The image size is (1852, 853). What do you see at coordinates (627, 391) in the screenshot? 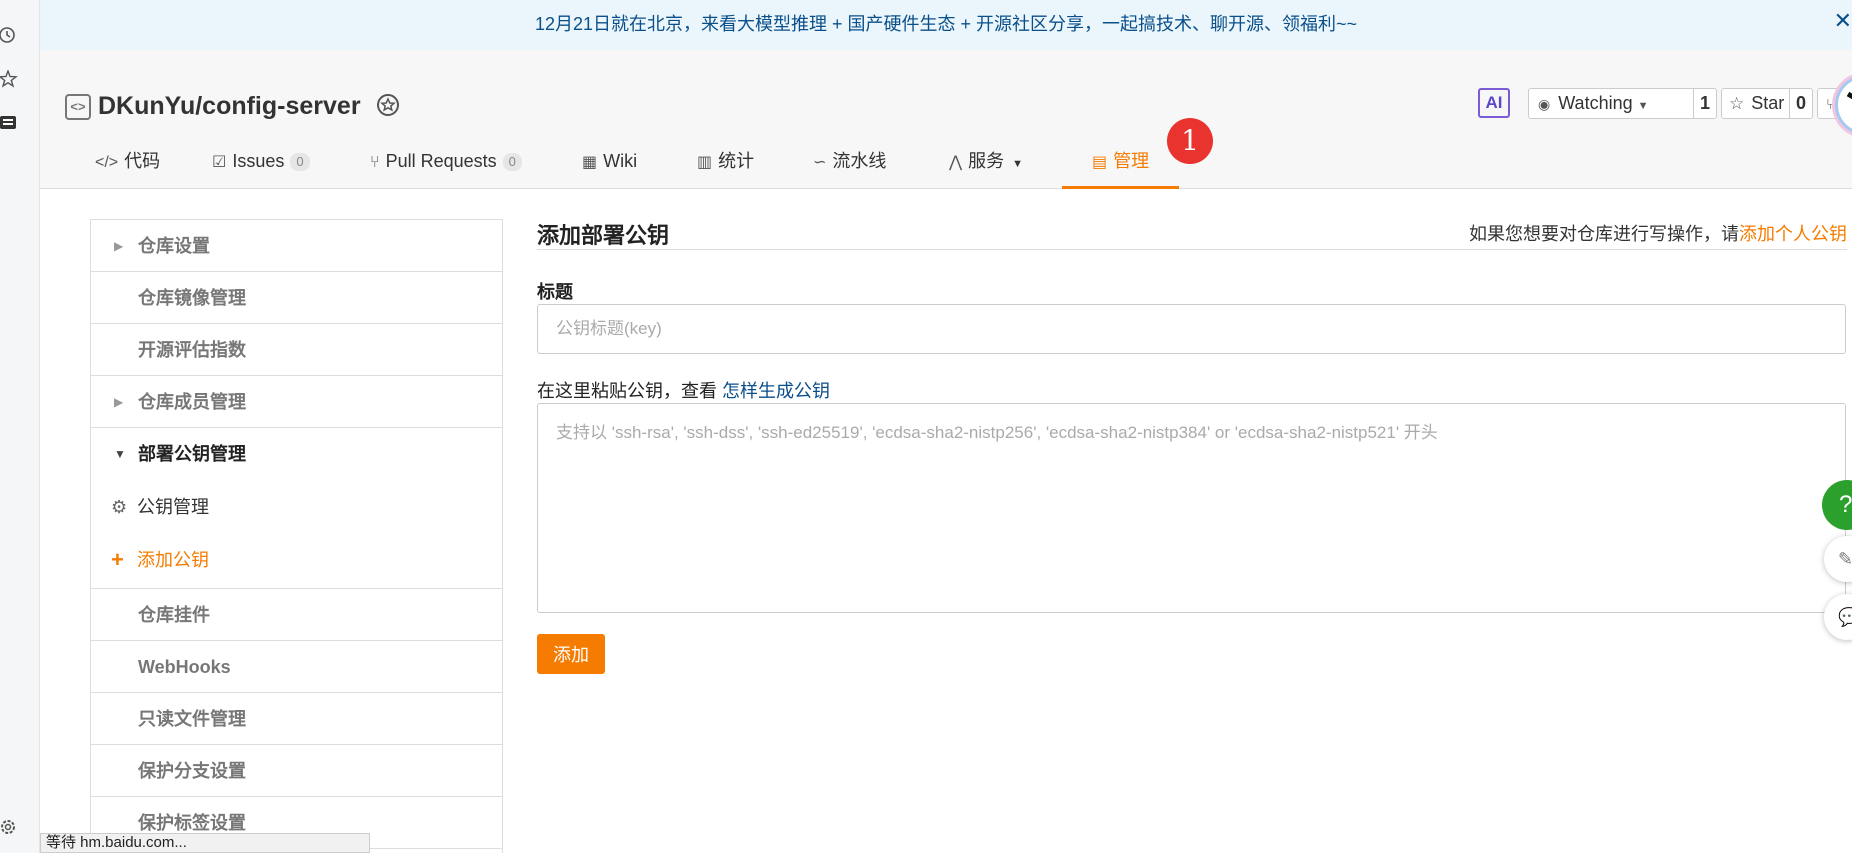
I see `key-label-text: 在这里粘贴公钥，查看` at bounding box center [627, 391].